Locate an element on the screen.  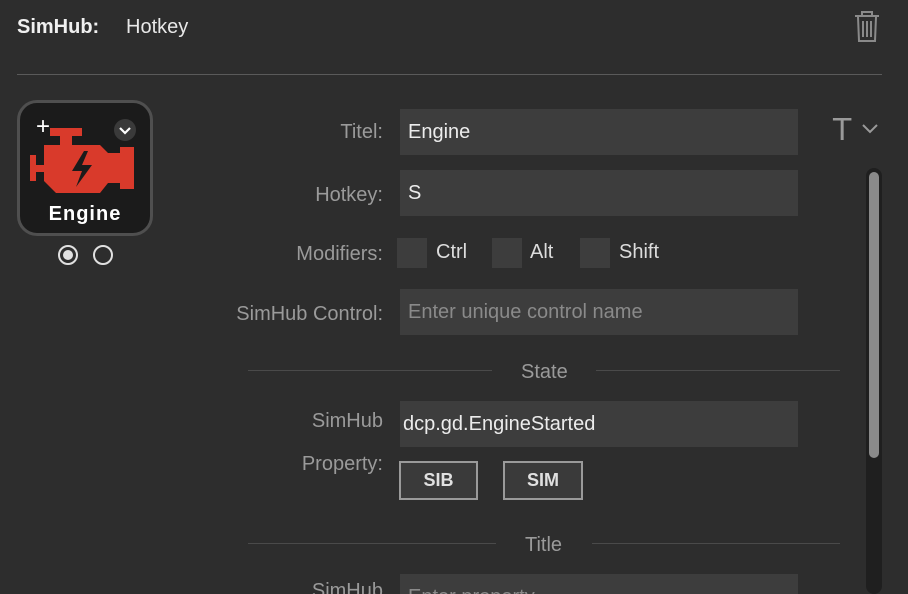
ctrl-label: Ctrl is located at coordinates (452, 252).